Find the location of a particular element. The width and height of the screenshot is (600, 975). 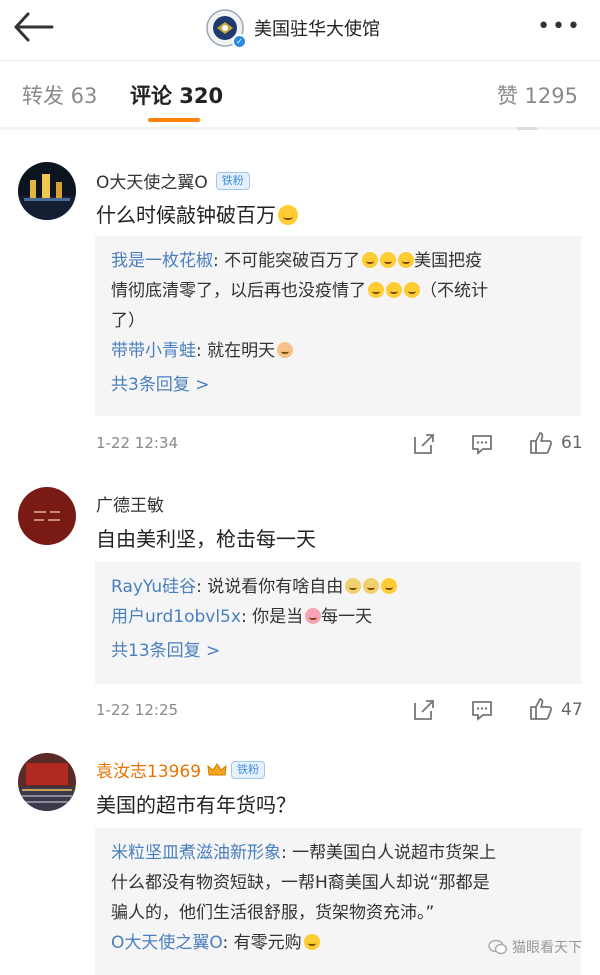

reply-text: 每一天 is located at coordinates (347, 617).